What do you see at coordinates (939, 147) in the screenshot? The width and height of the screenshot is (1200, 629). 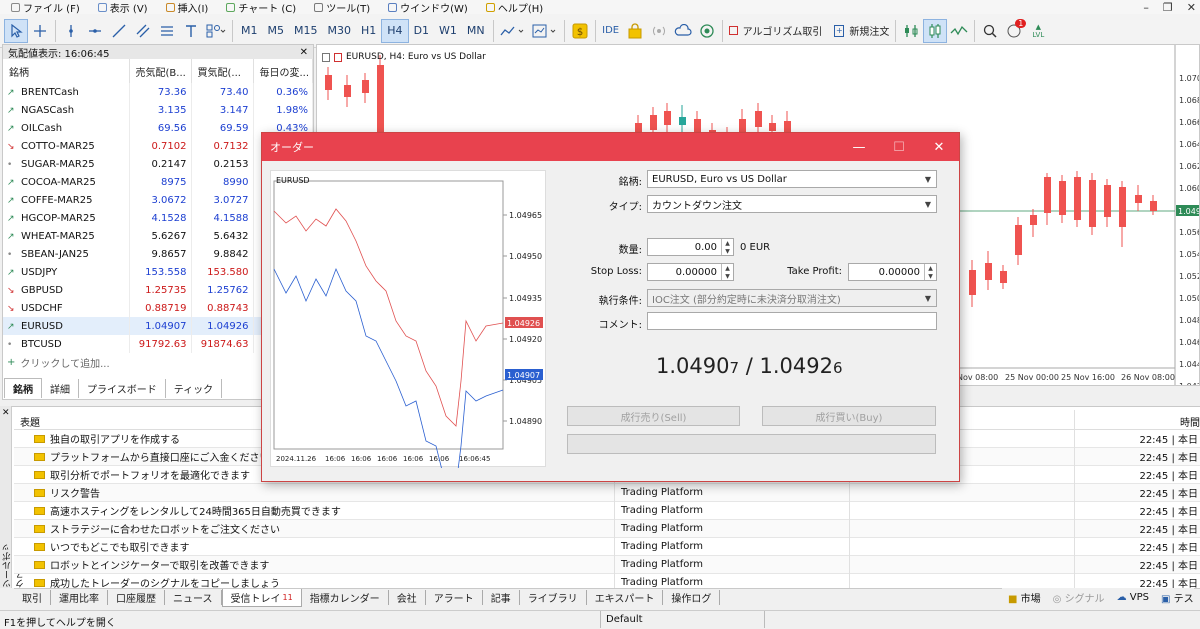 I see `dialog-close-button: ✕` at bounding box center [939, 147].